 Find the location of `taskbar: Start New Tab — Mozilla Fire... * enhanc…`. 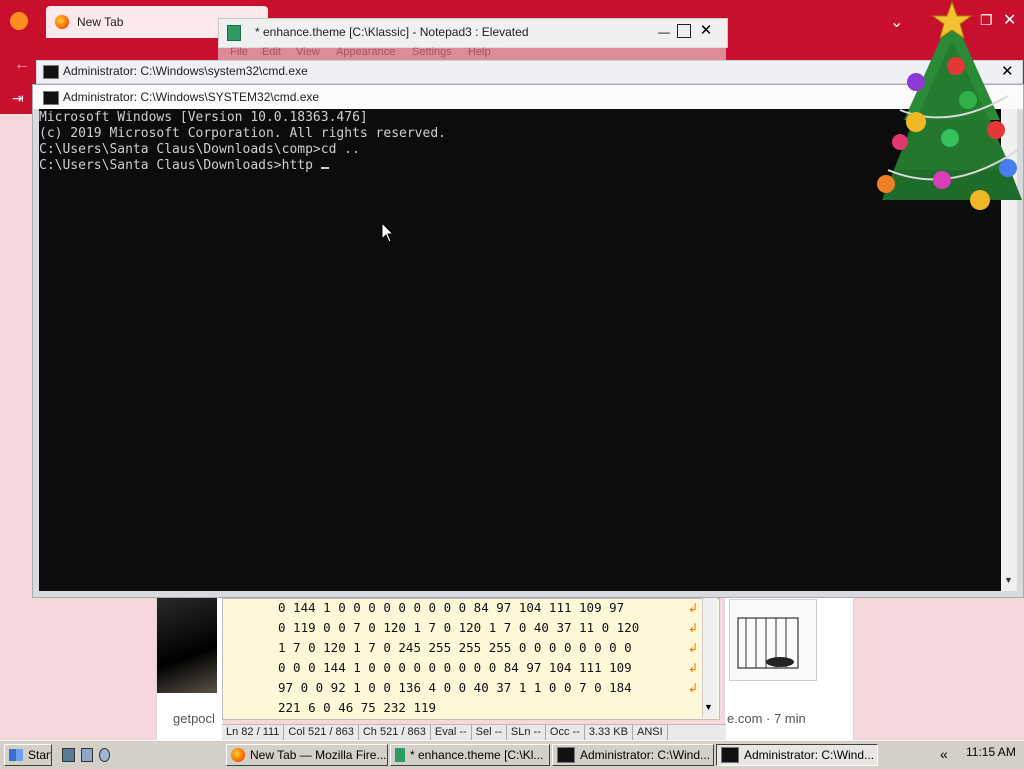

taskbar: Start New Tab — Mozilla Fire... * enhanc… is located at coordinates (512, 754).